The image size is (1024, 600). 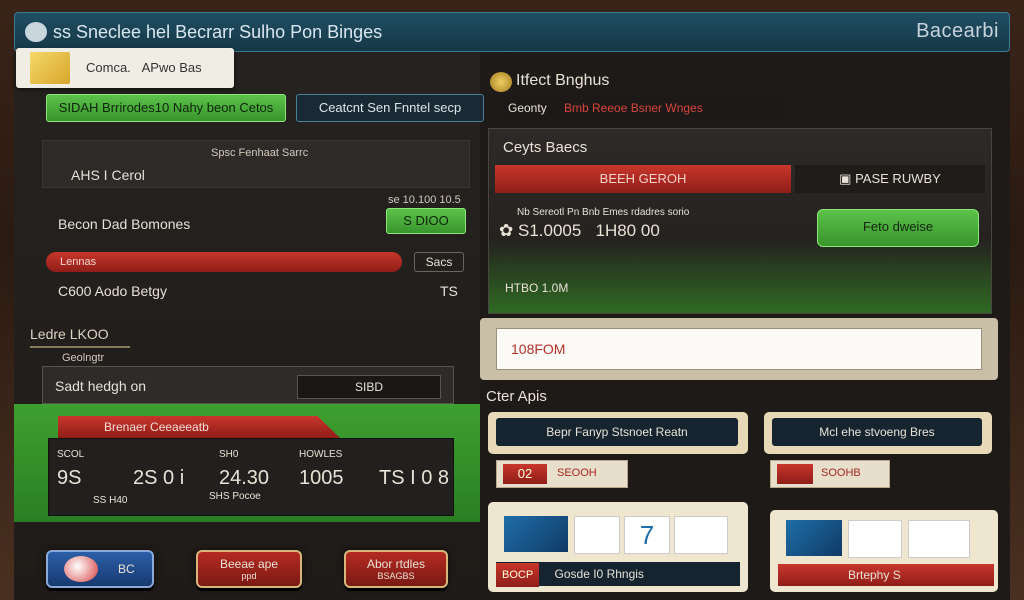 What do you see at coordinates (80, 347) in the screenshot?
I see `section-divider` at bounding box center [80, 347].